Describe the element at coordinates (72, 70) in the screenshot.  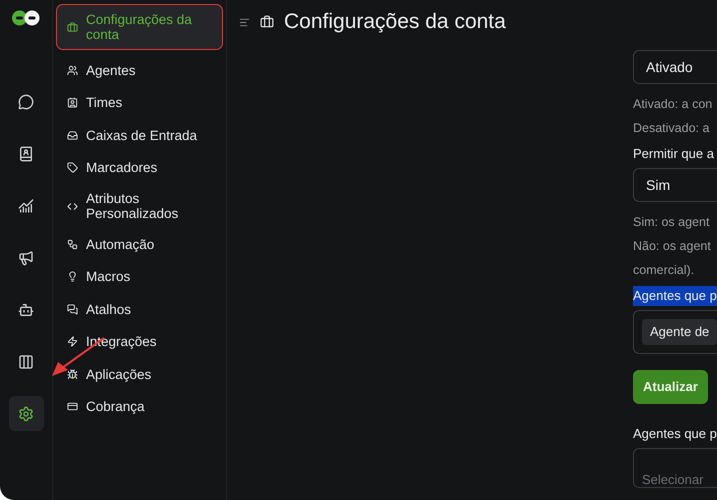
I see `users-icon` at that location.